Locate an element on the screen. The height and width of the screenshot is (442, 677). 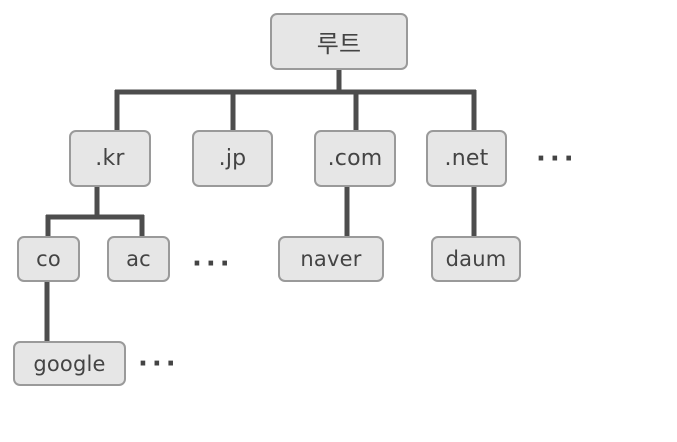
node-google: google is located at coordinates (69, 363).